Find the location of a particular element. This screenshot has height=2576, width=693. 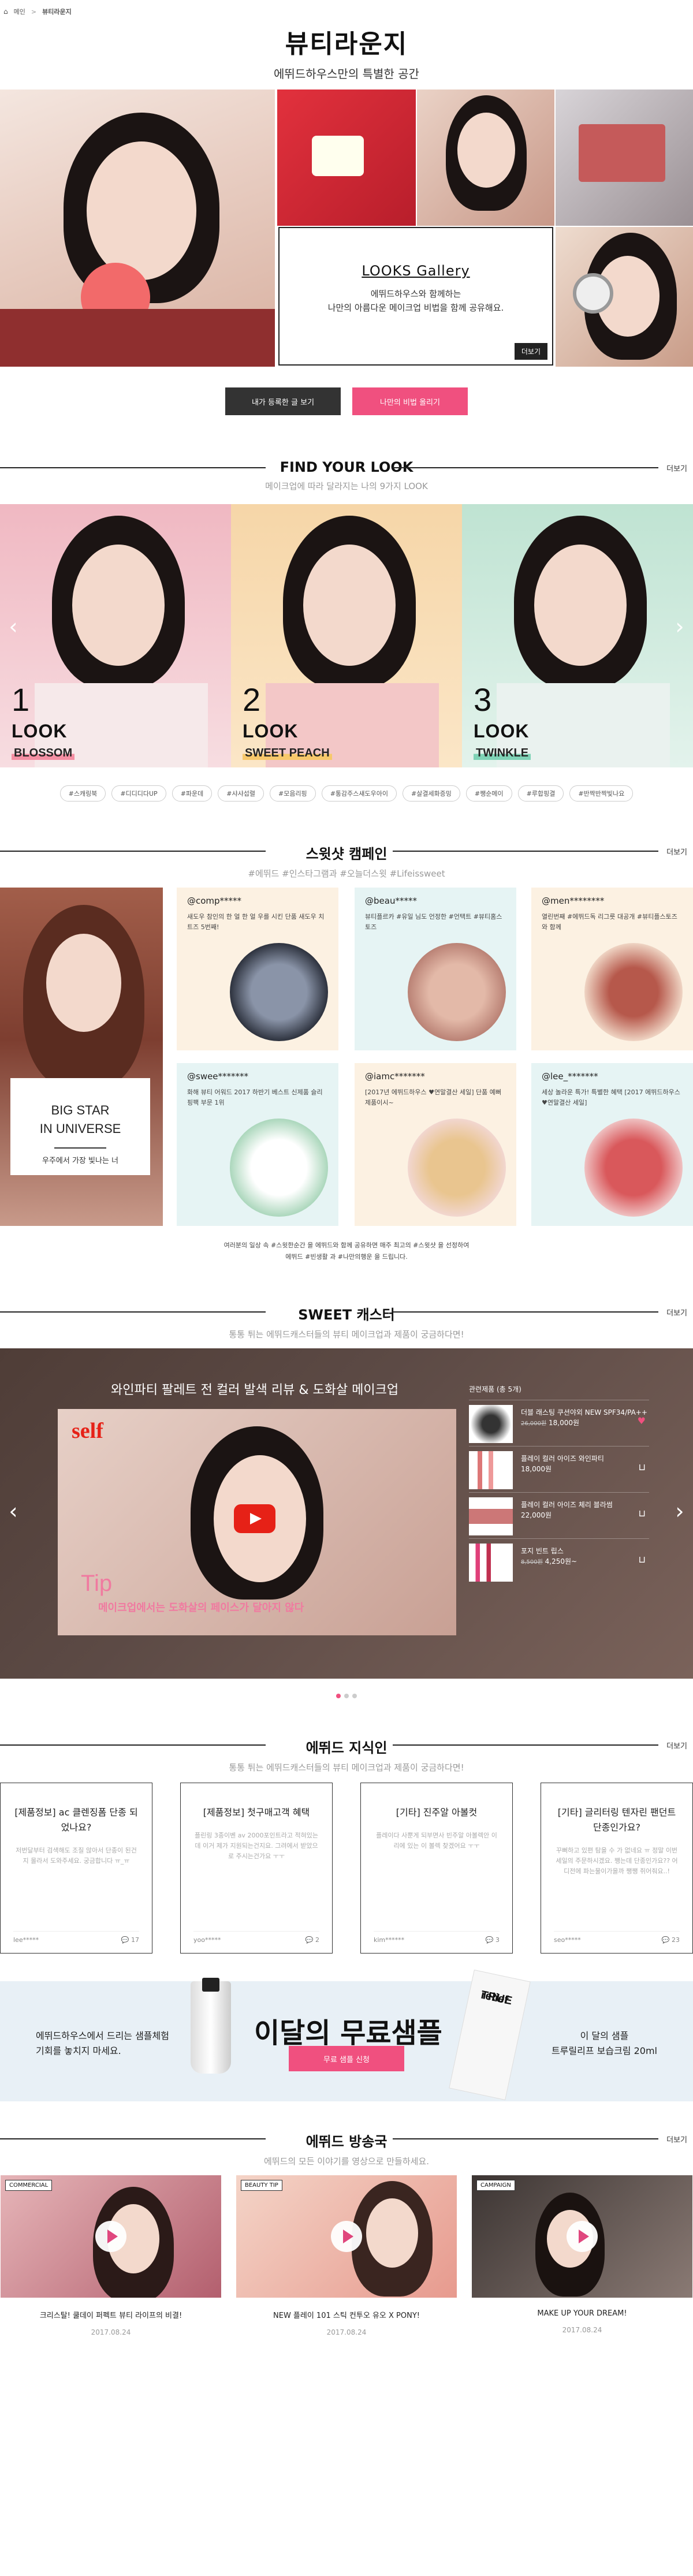

star-subtitle: 우주에서 가장 빛나는 너 is located at coordinates (80, 1161).